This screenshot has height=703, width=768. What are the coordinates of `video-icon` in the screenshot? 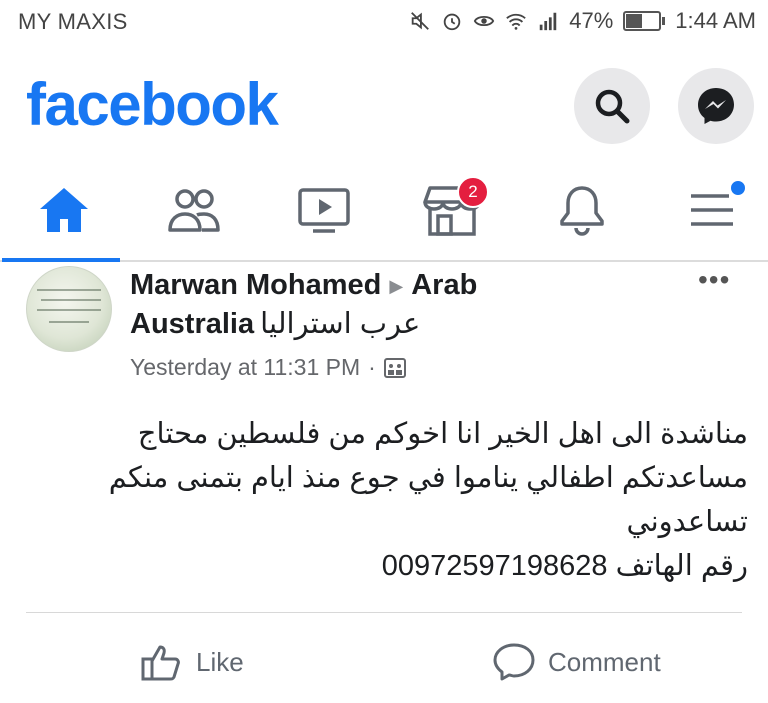 It's located at (324, 210).